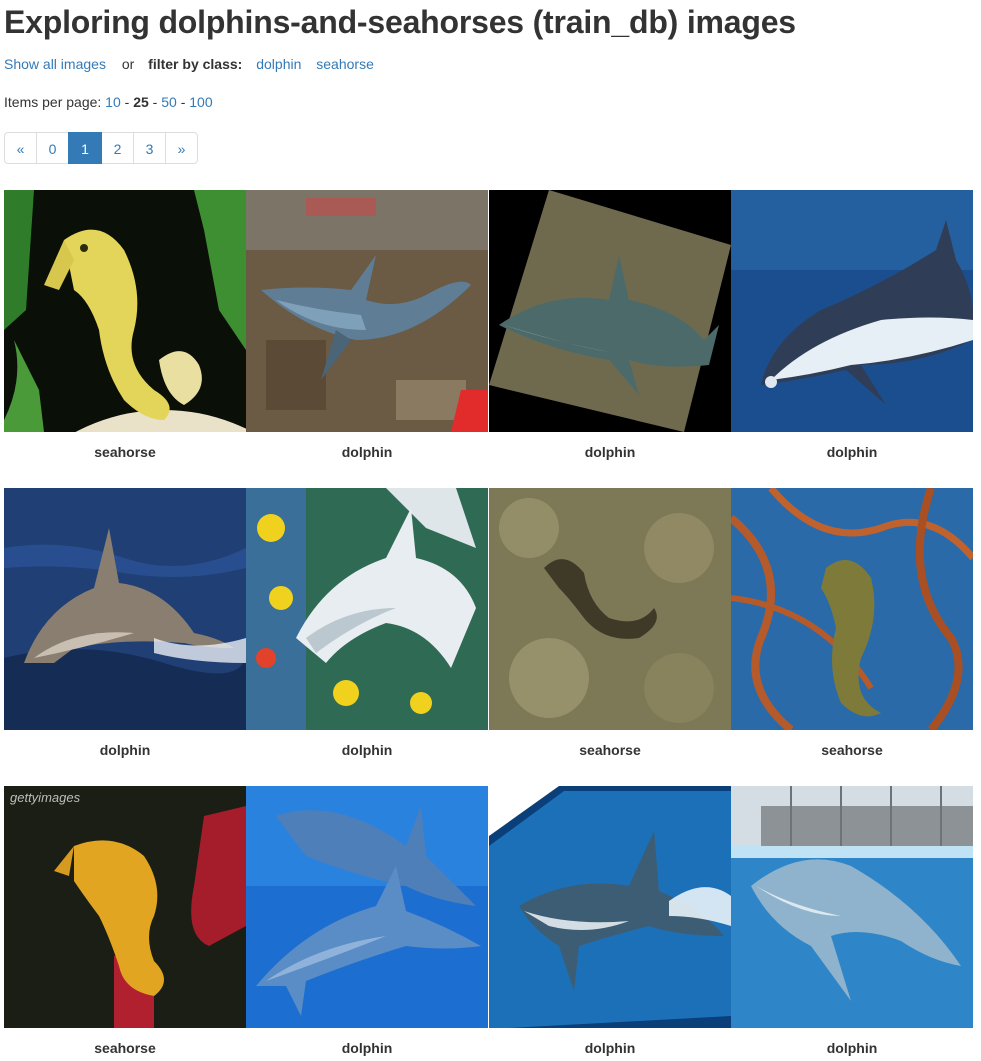 This screenshot has height=1061, width=981. Describe the element at coordinates (278, 64) in the screenshot. I see `filter-class-dolphin-link: dolphin` at that location.